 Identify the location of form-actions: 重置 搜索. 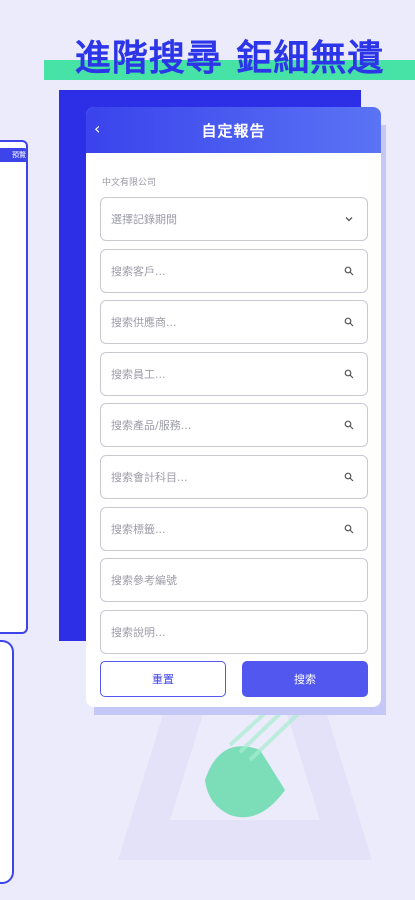
(234, 679).